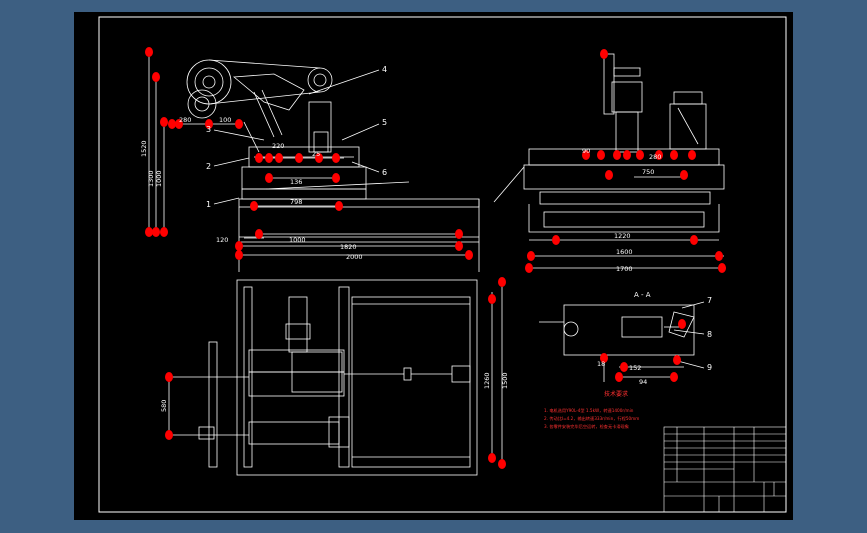 This screenshot has width=867, height=533. Describe the element at coordinates (635, 368) in the screenshot. I see `dim-152: 152` at that location.